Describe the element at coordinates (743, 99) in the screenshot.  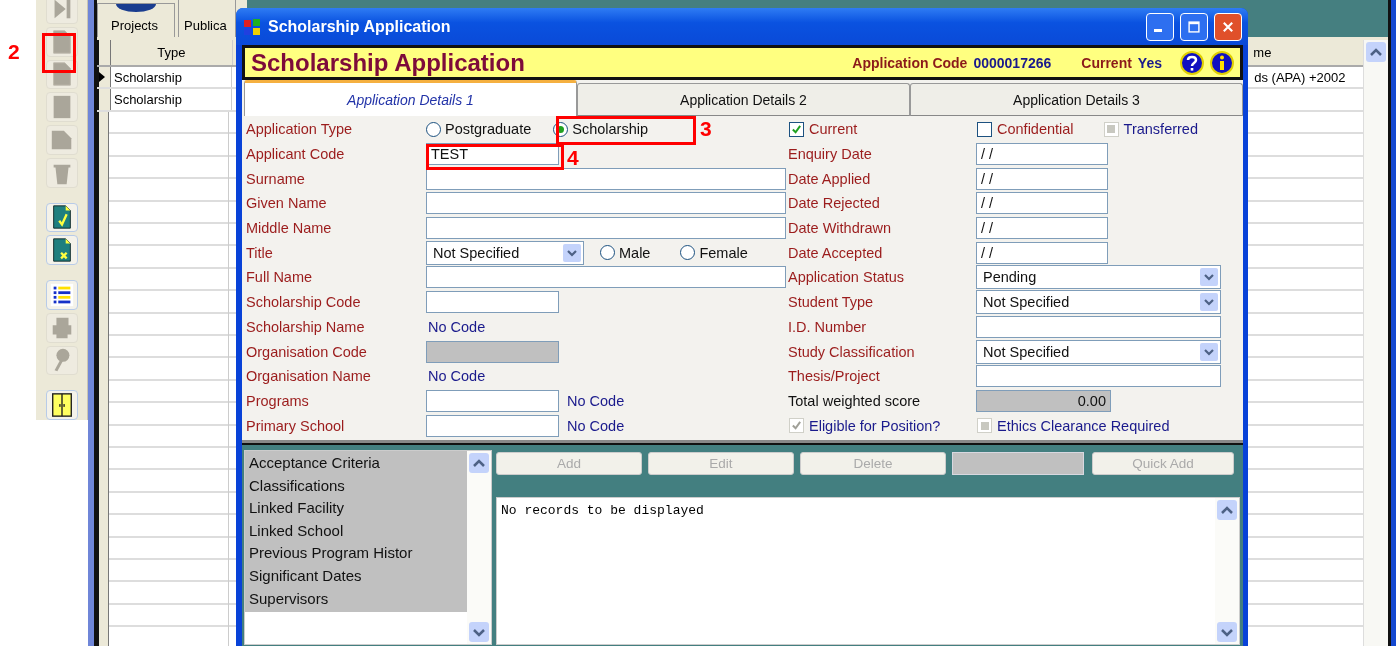
I see `tab: Application Details 2` at that location.